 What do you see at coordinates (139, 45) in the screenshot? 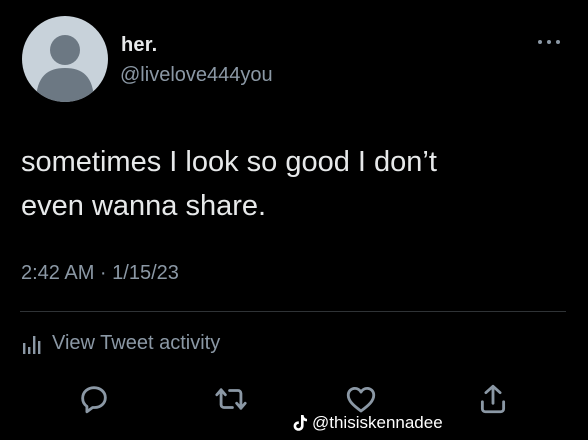
I see `author-display-name: her.` at bounding box center [139, 45].